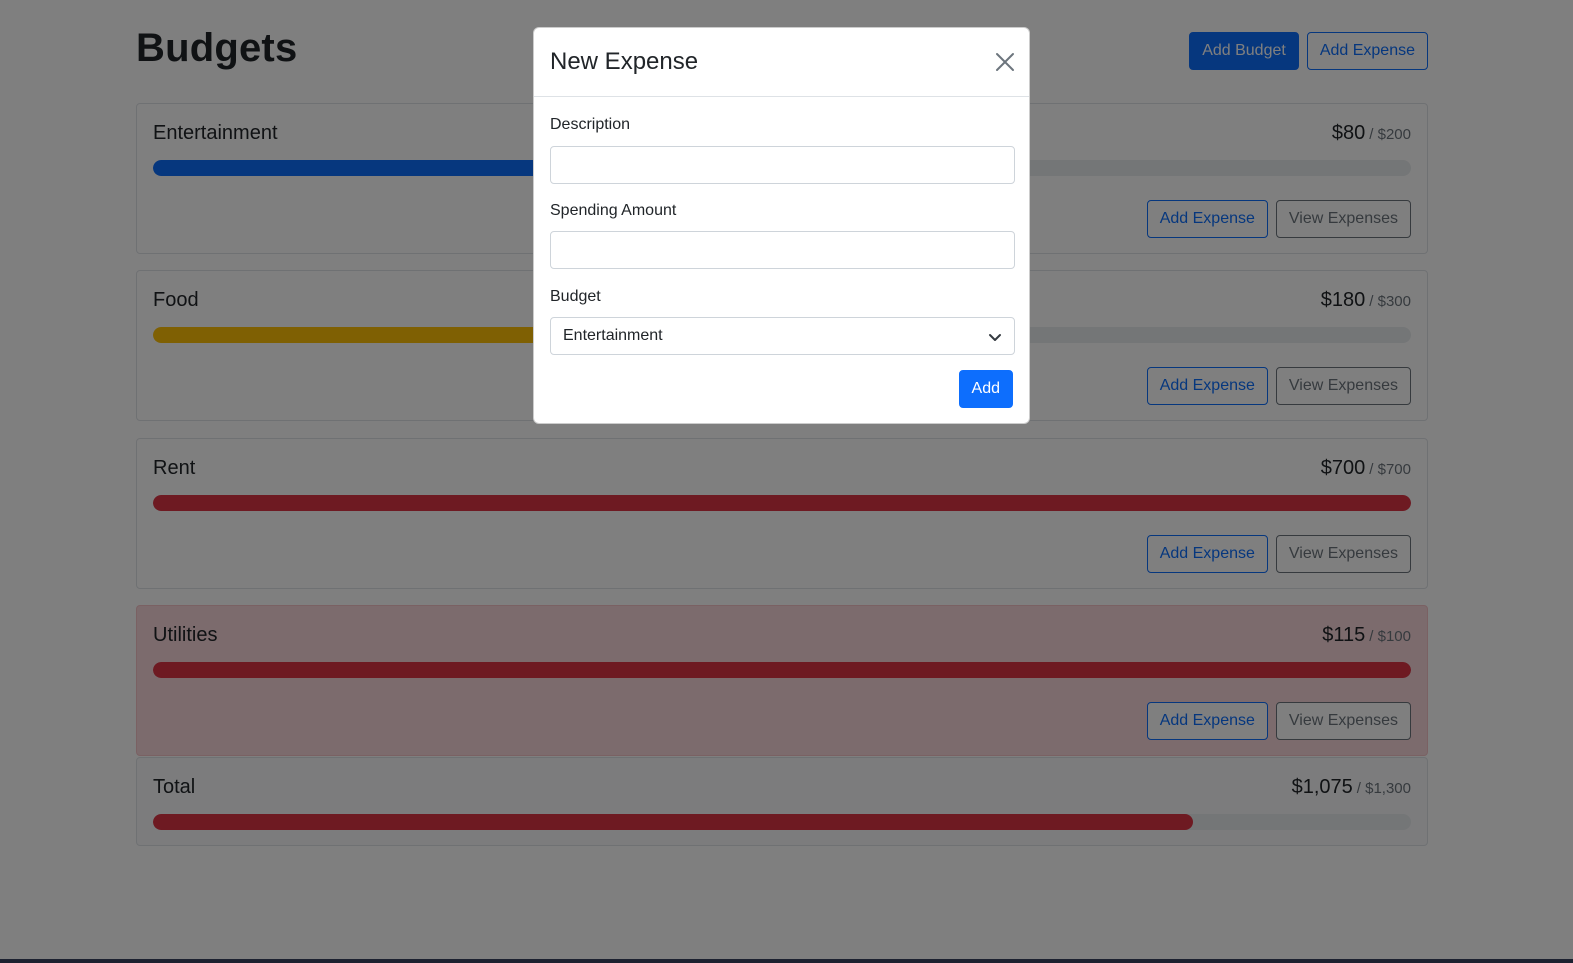 The image size is (1573, 963). I want to click on spending-amount-input, so click(782, 250).